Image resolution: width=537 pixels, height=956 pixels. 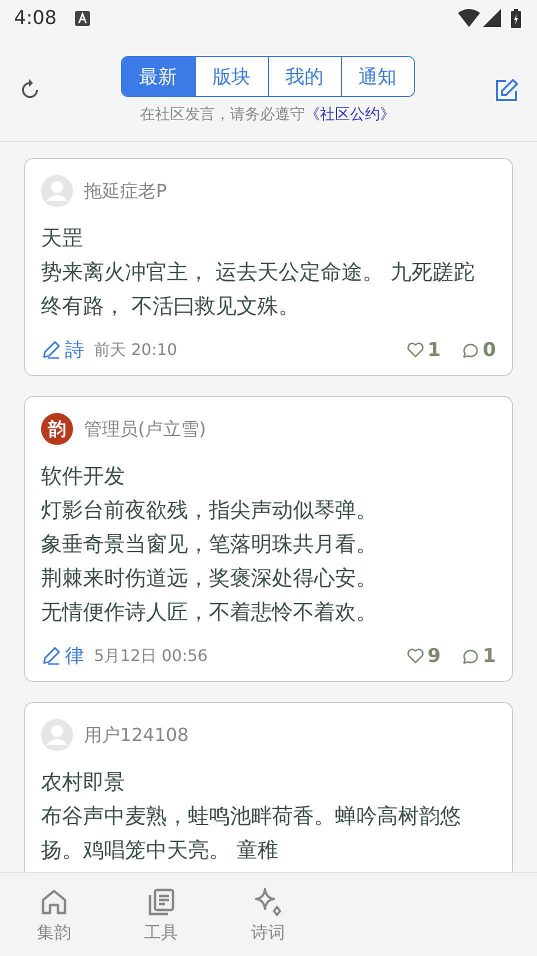 What do you see at coordinates (434, 656) in the screenshot?
I see `like-count: 9` at bounding box center [434, 656].